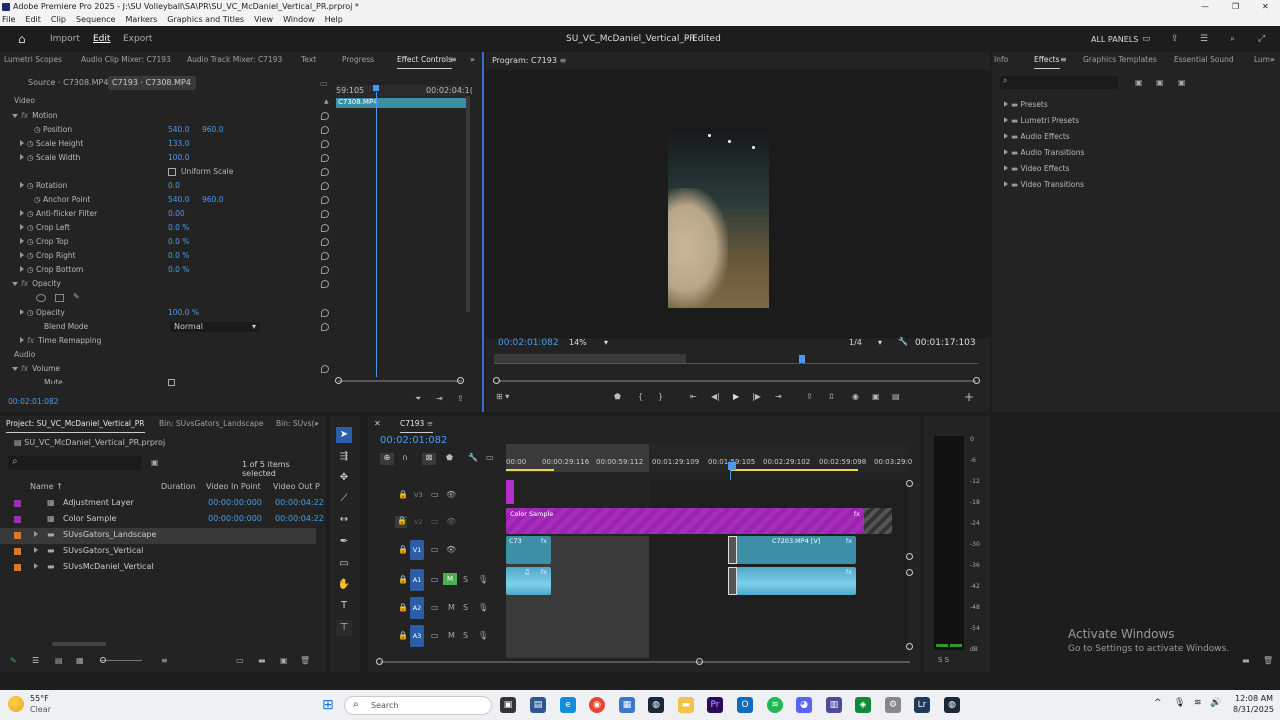  What do you see at coordinates (233, 486) in the screenshot?
I see `col-video-in: Video In Point` at bounding box center [233, 486].